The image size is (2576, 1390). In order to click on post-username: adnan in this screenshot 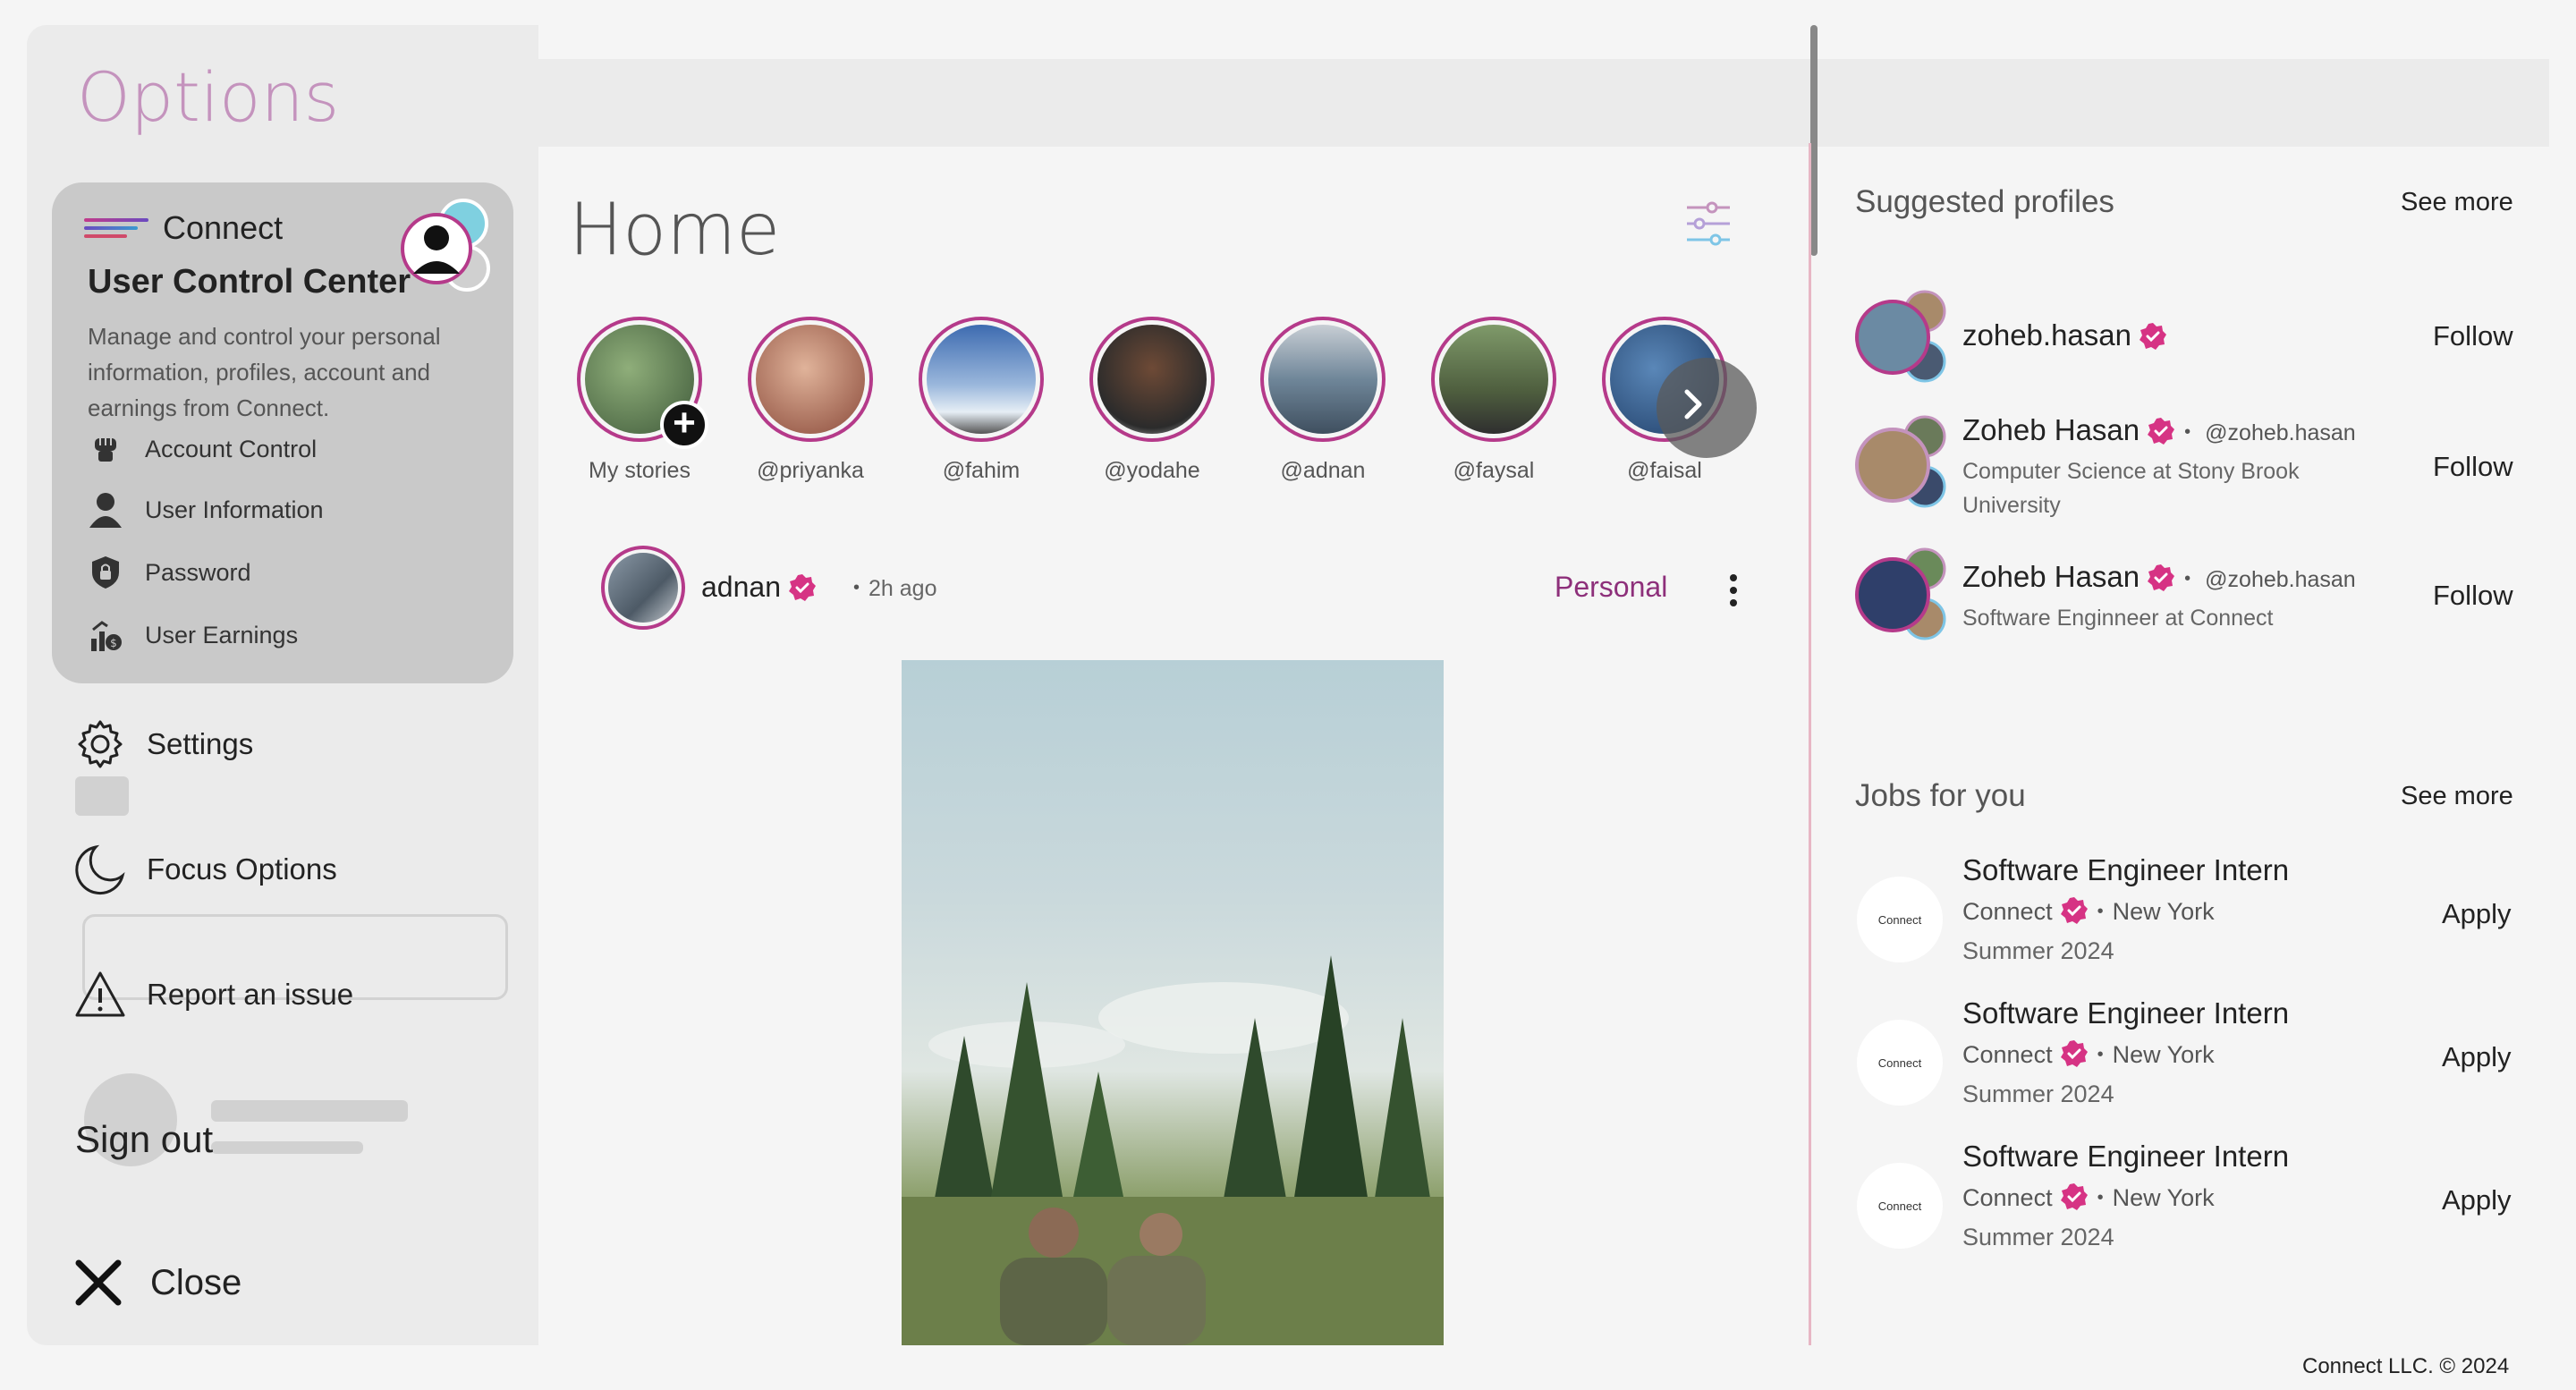, I will do `click(759, 587)`.